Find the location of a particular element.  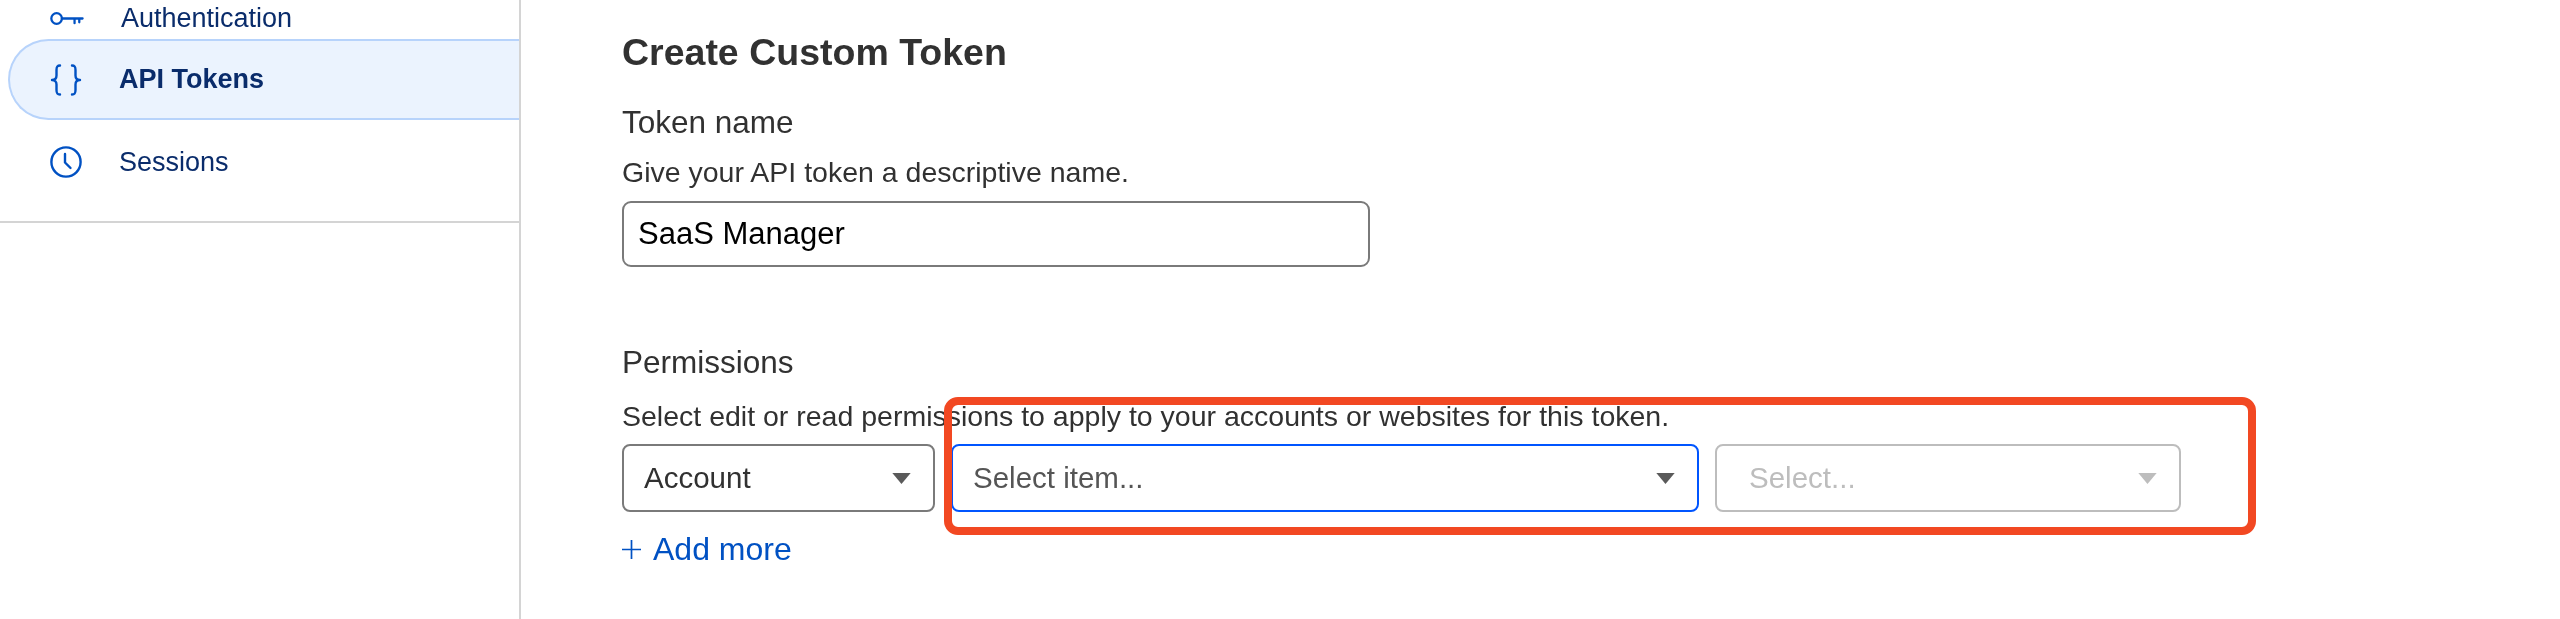

select-dropdown: Account is located at coordinates (778, 478).